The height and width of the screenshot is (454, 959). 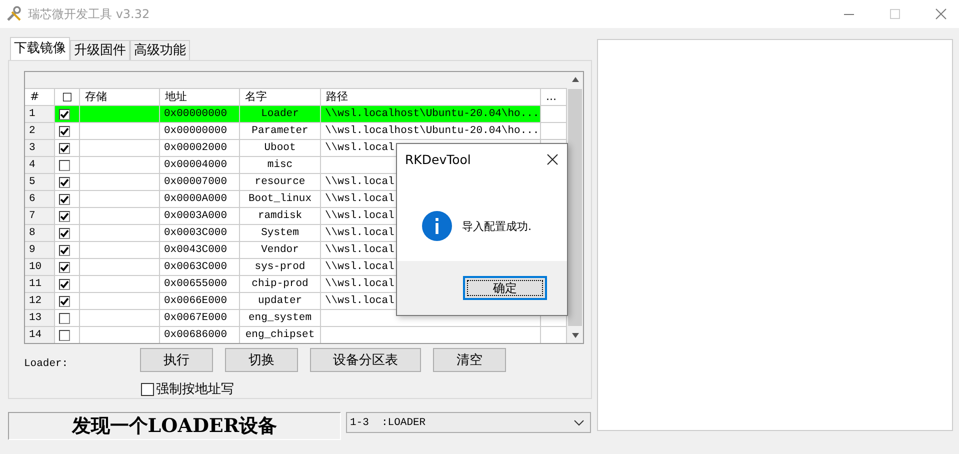 What do you see at coordinates (280, 250) in the screenshot?
I see `table-cell-text: Vendor` at bounding box center [280, 250].